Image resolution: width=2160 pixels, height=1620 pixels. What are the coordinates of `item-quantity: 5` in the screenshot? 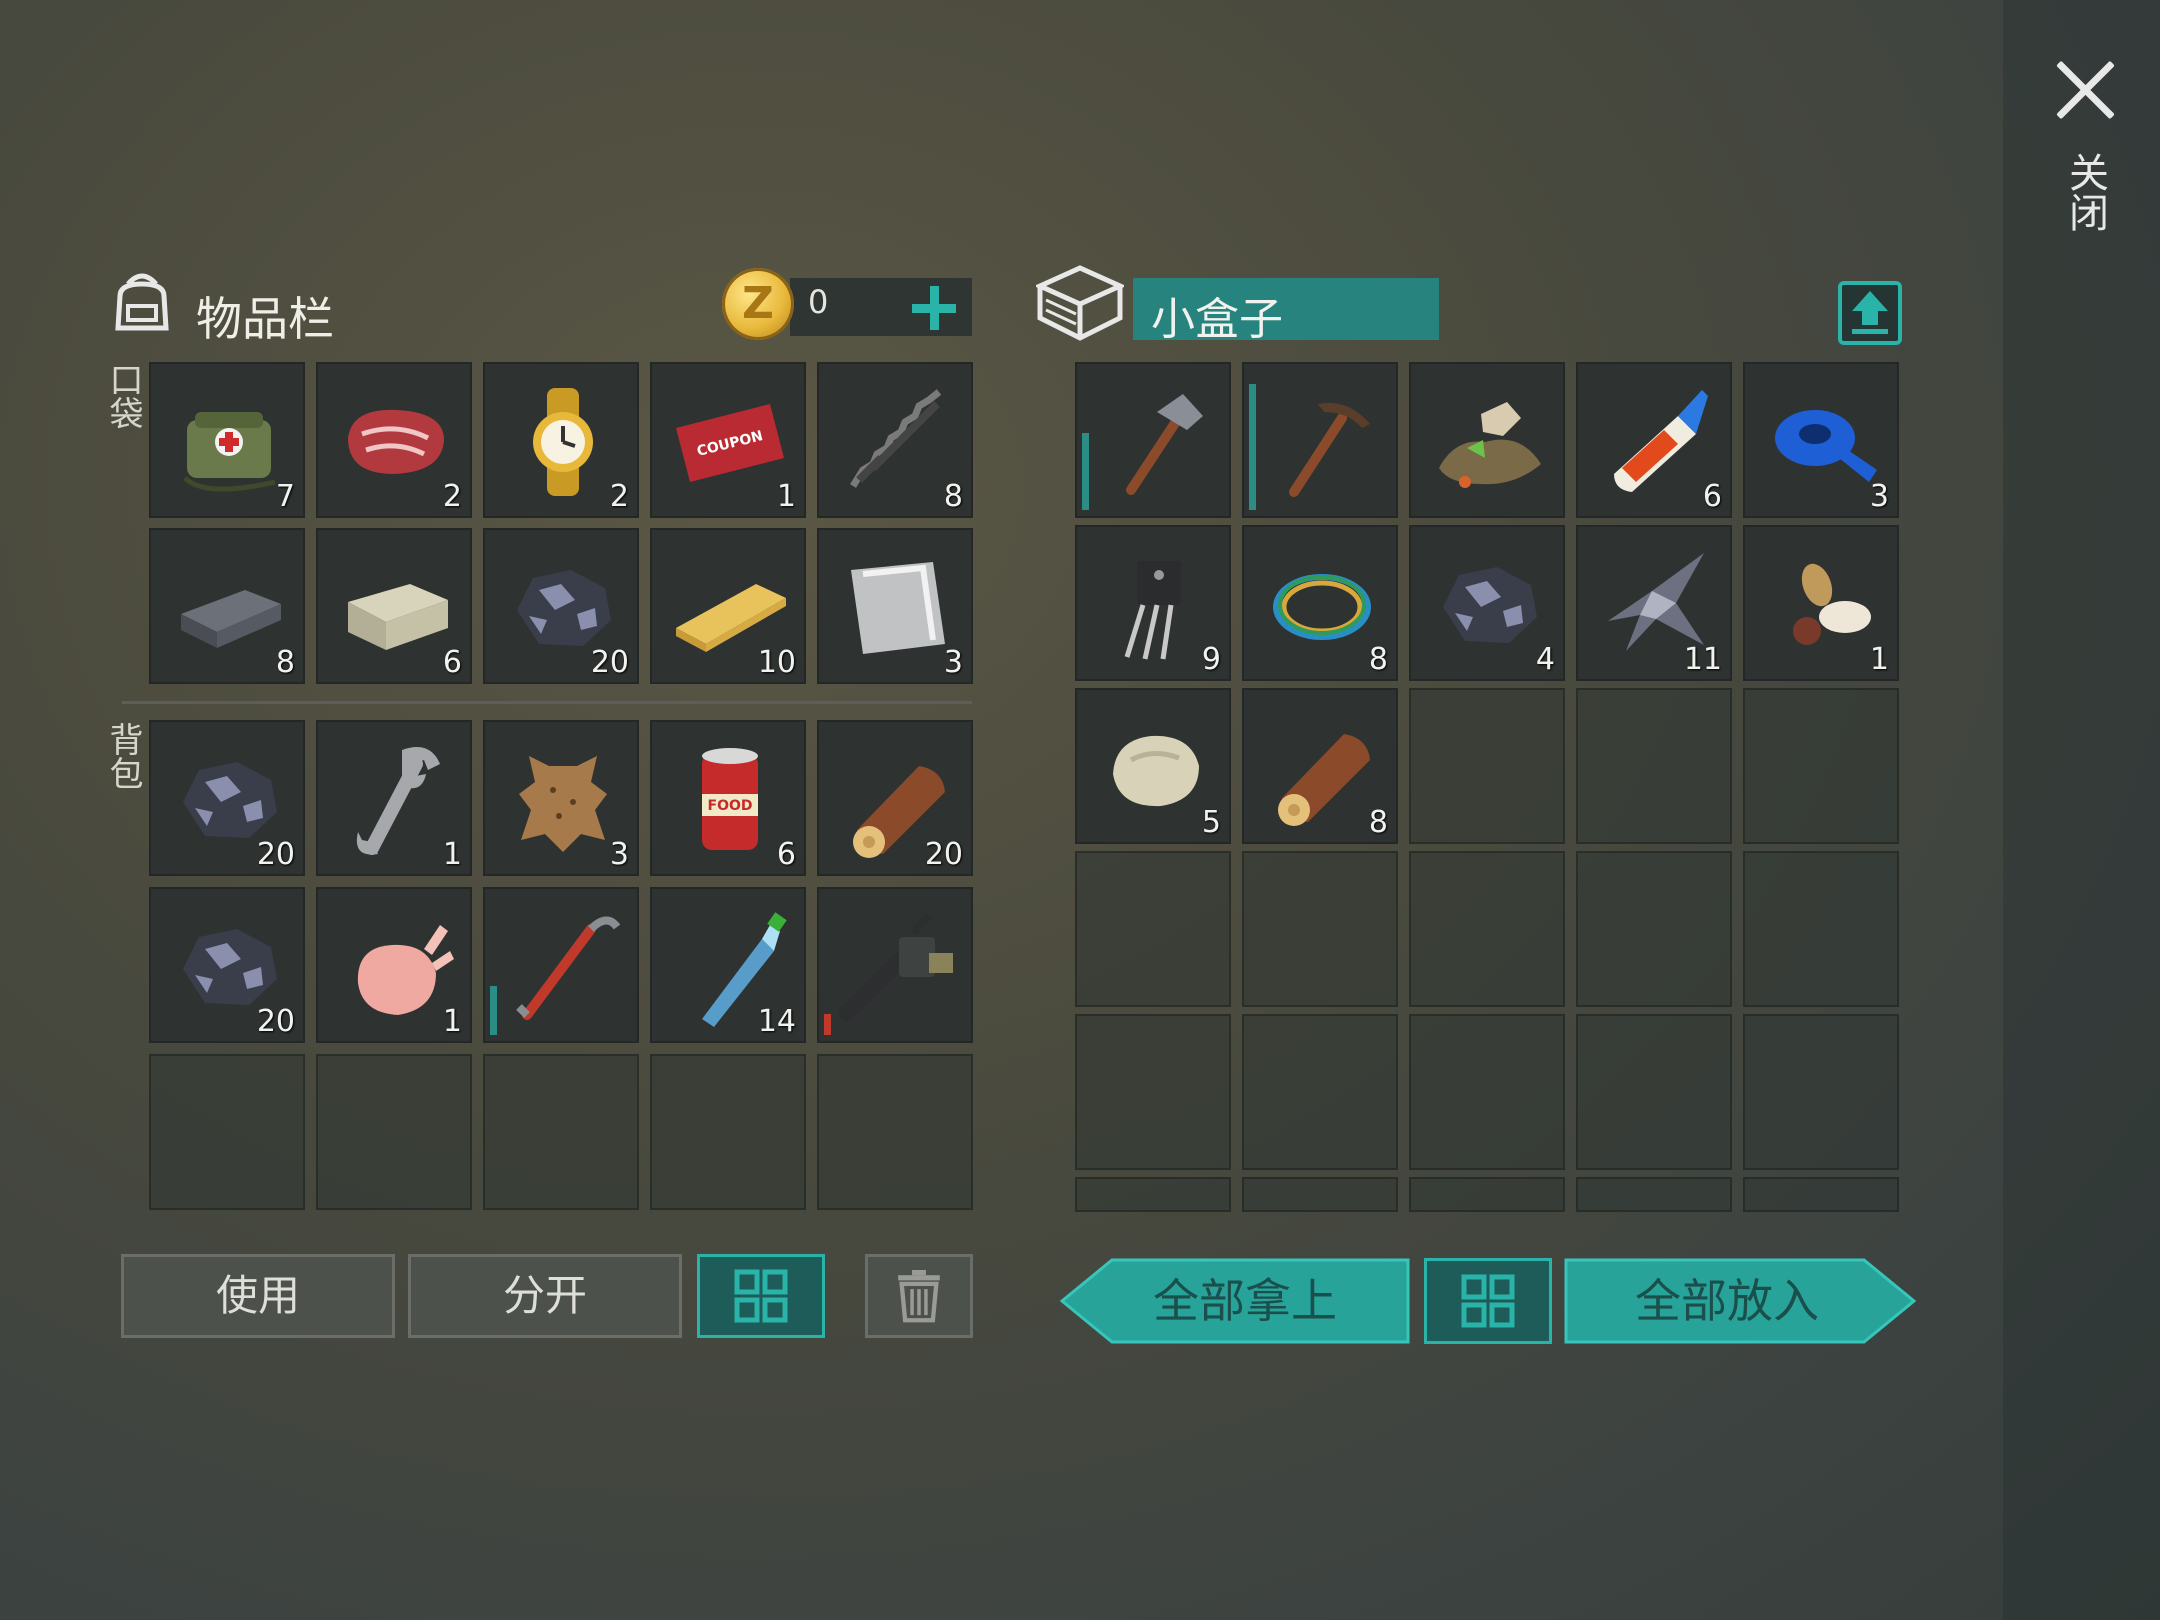 It's located at (1211, 822).